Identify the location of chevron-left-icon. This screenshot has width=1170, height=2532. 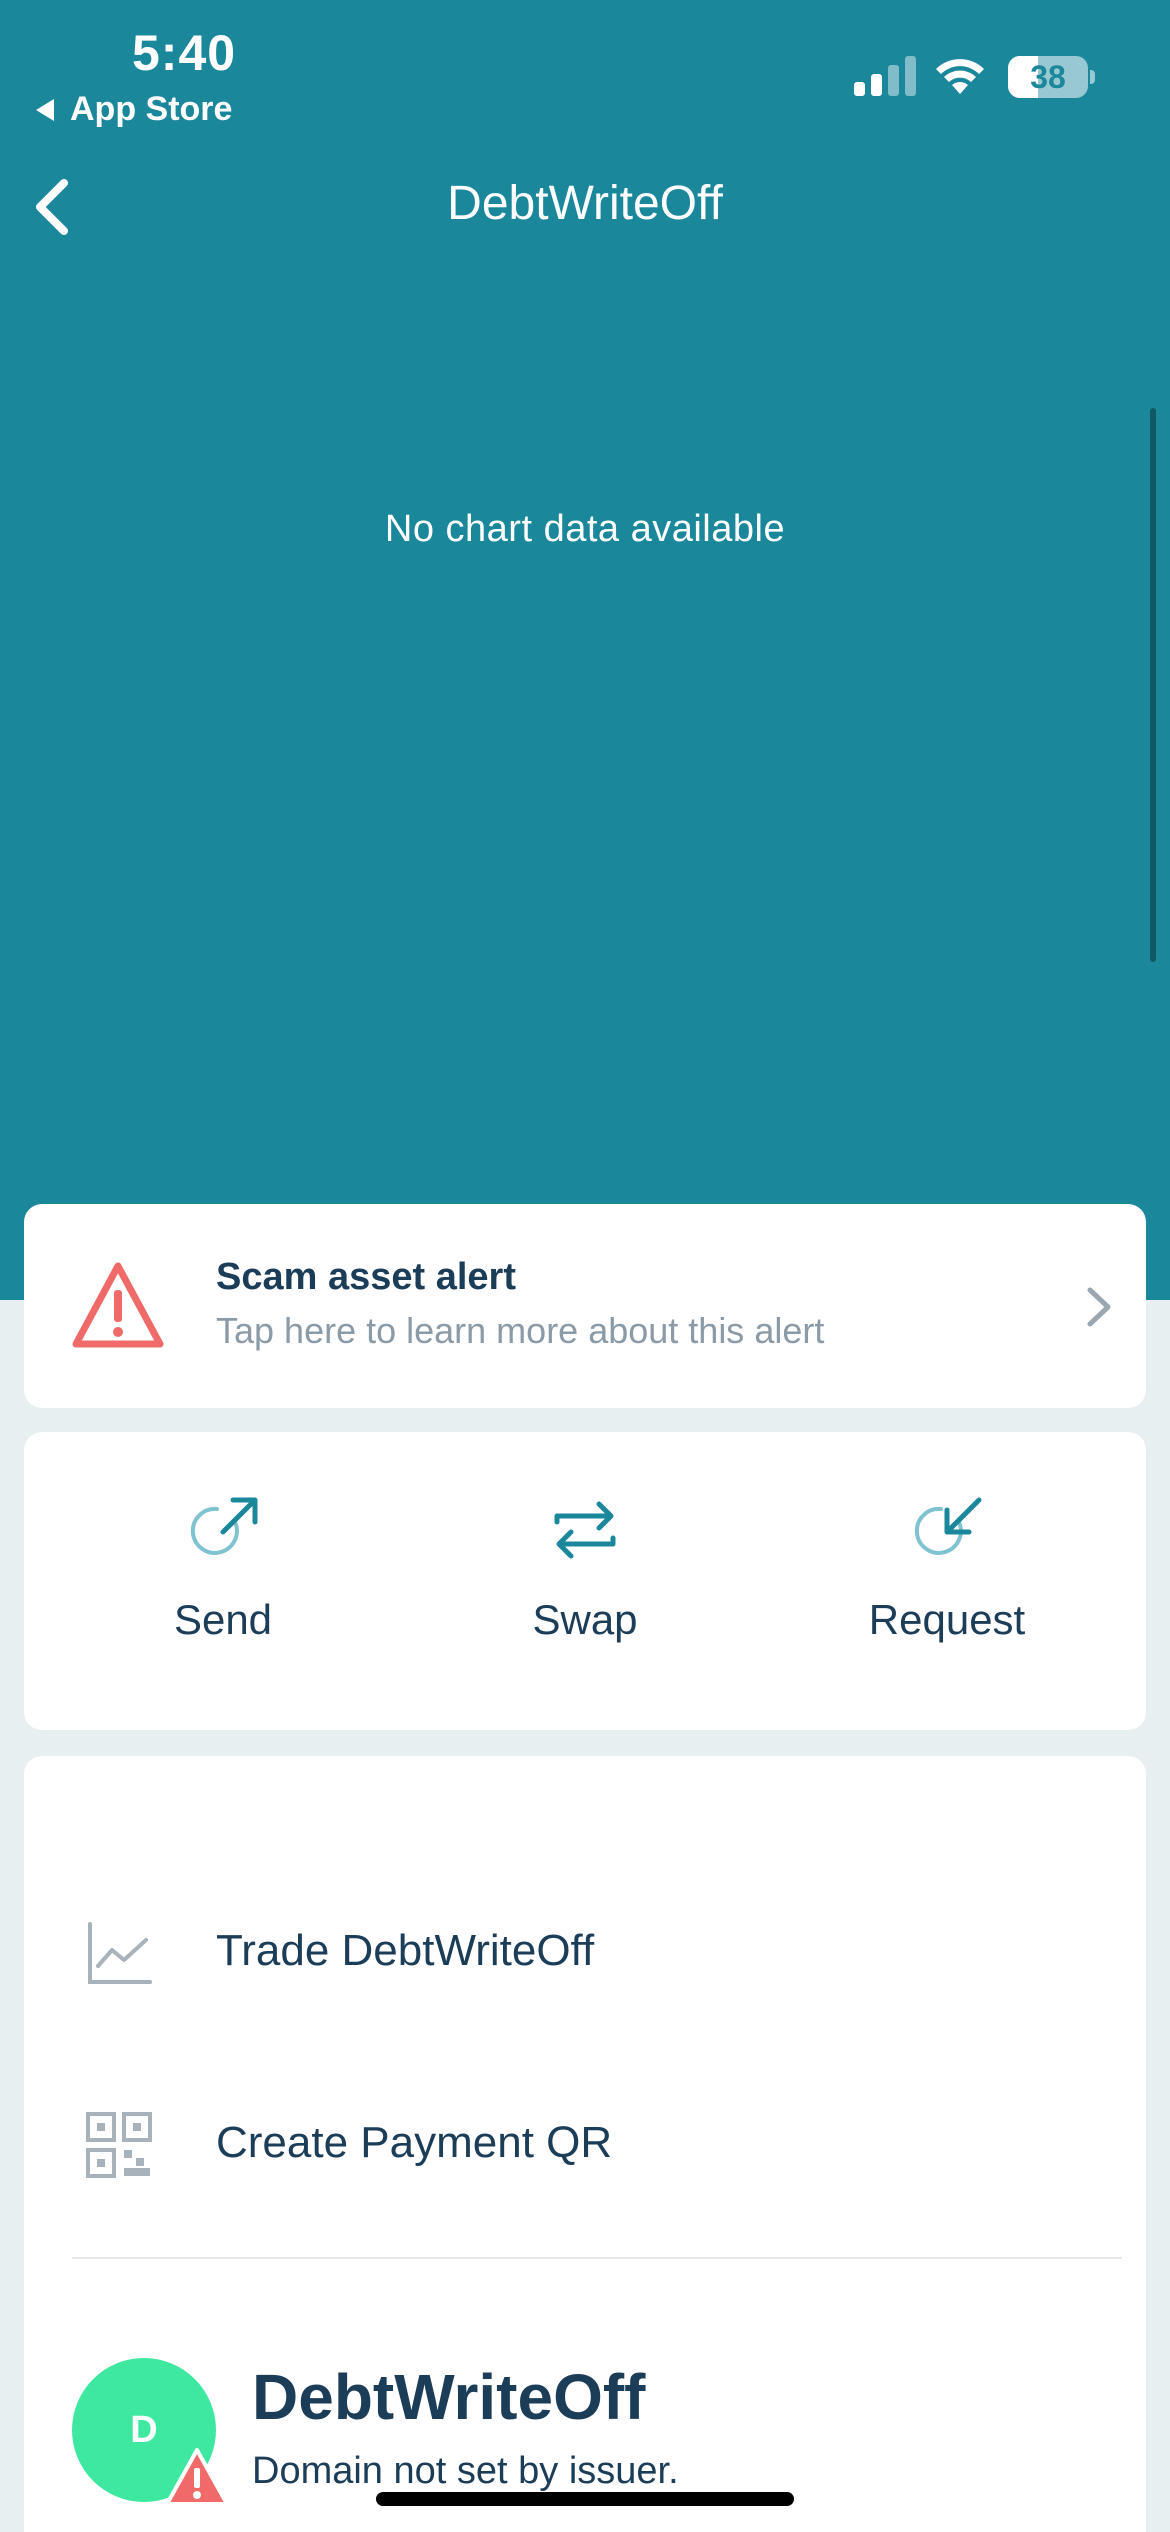
(52, 207).